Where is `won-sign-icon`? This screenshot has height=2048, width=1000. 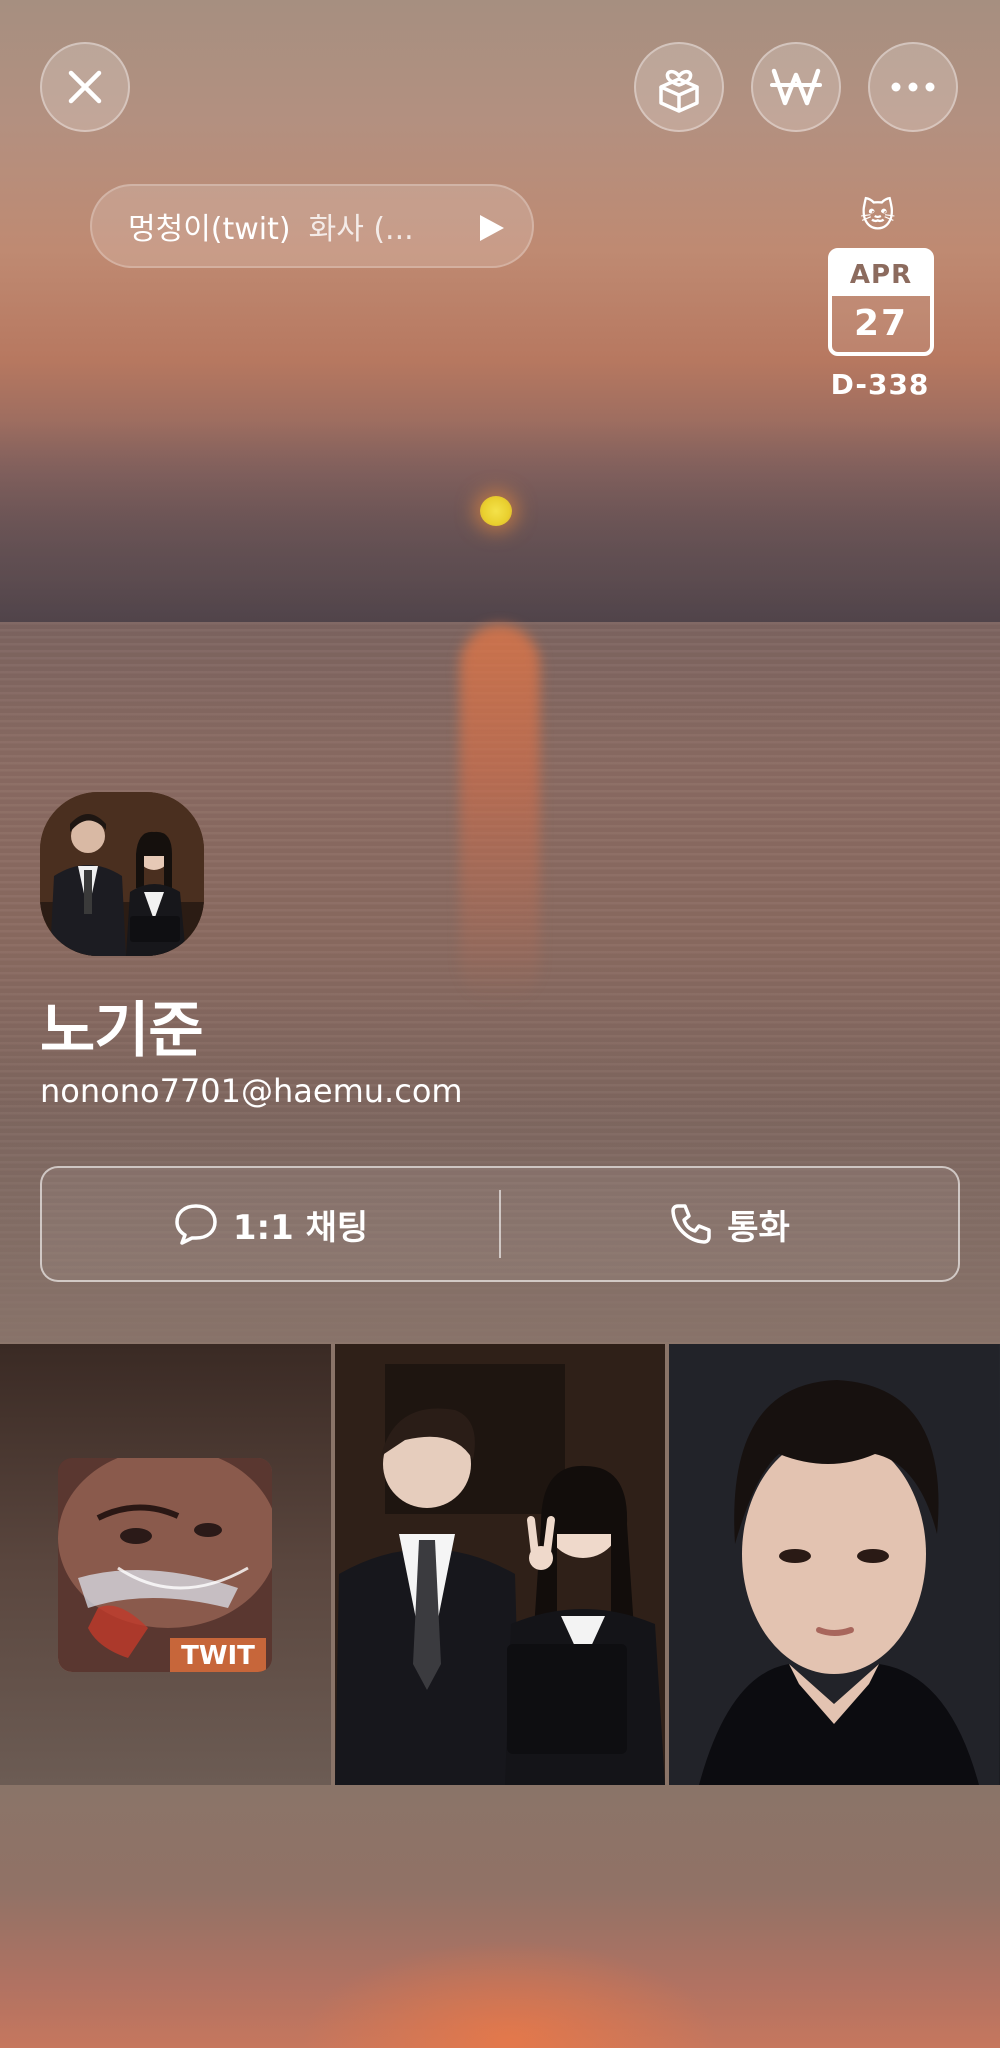 won-sign-icon is located at coordinates (796, 87).